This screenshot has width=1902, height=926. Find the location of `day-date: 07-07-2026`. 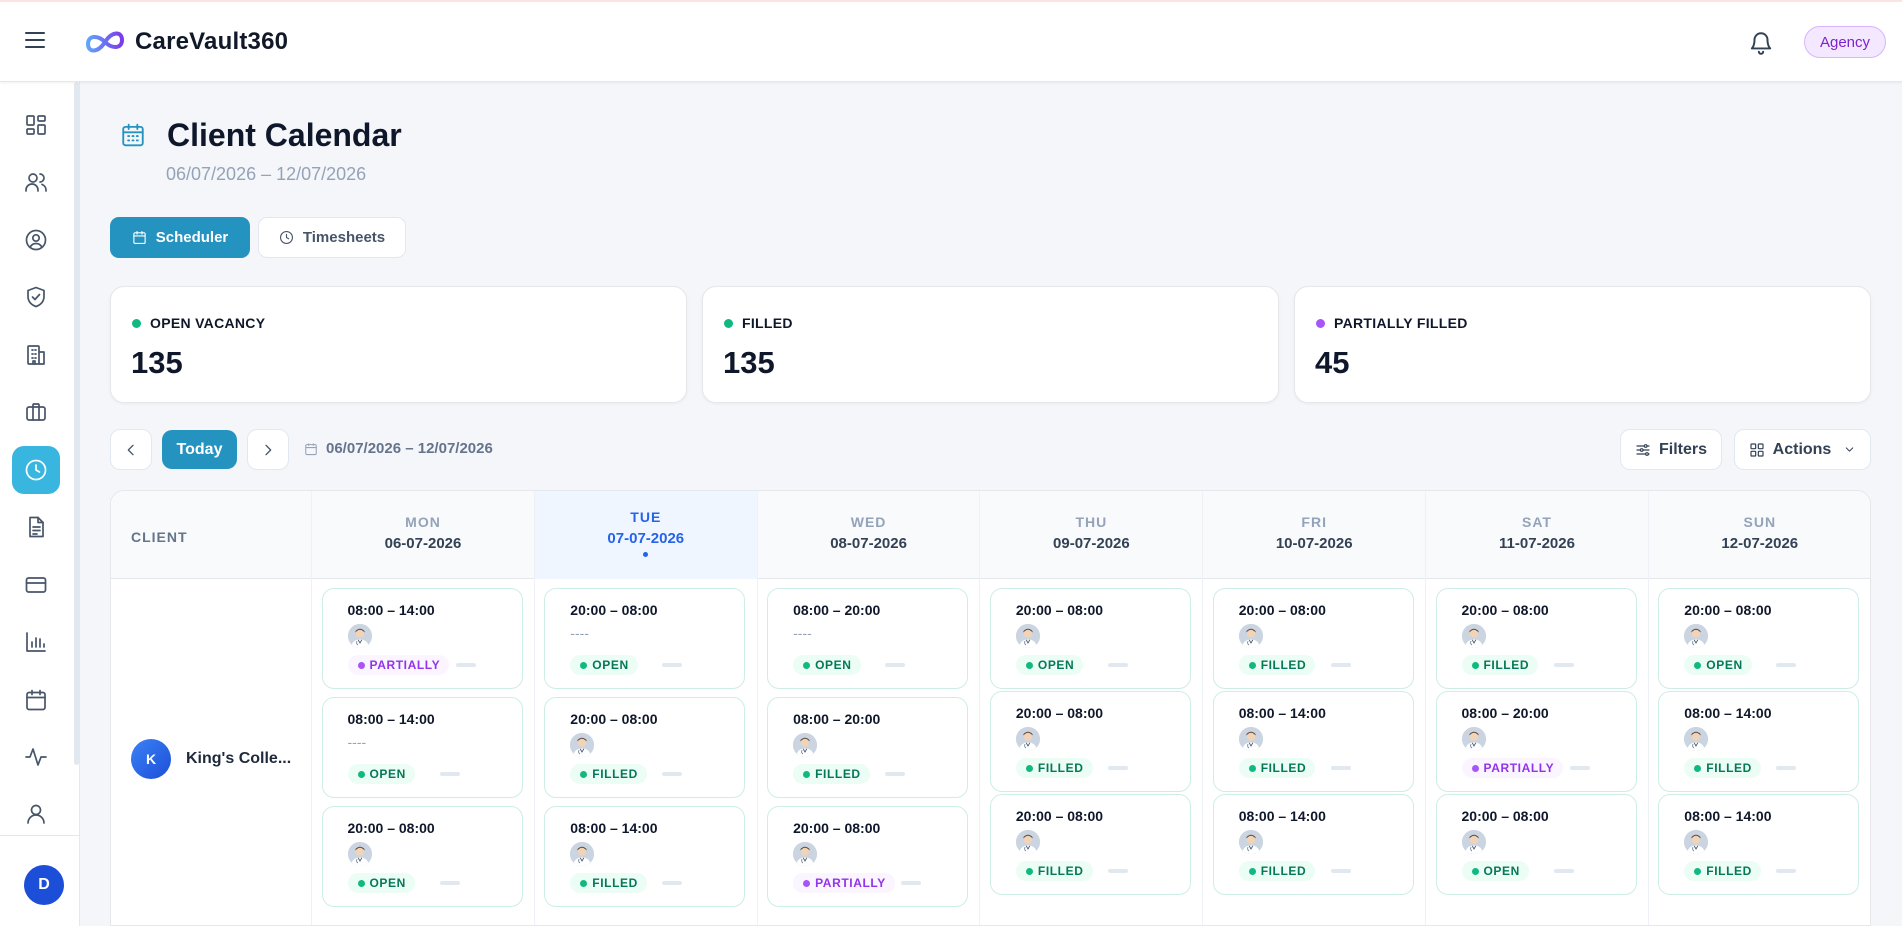

day-date: 07-07-2026 is located at coordinates (646, 538).